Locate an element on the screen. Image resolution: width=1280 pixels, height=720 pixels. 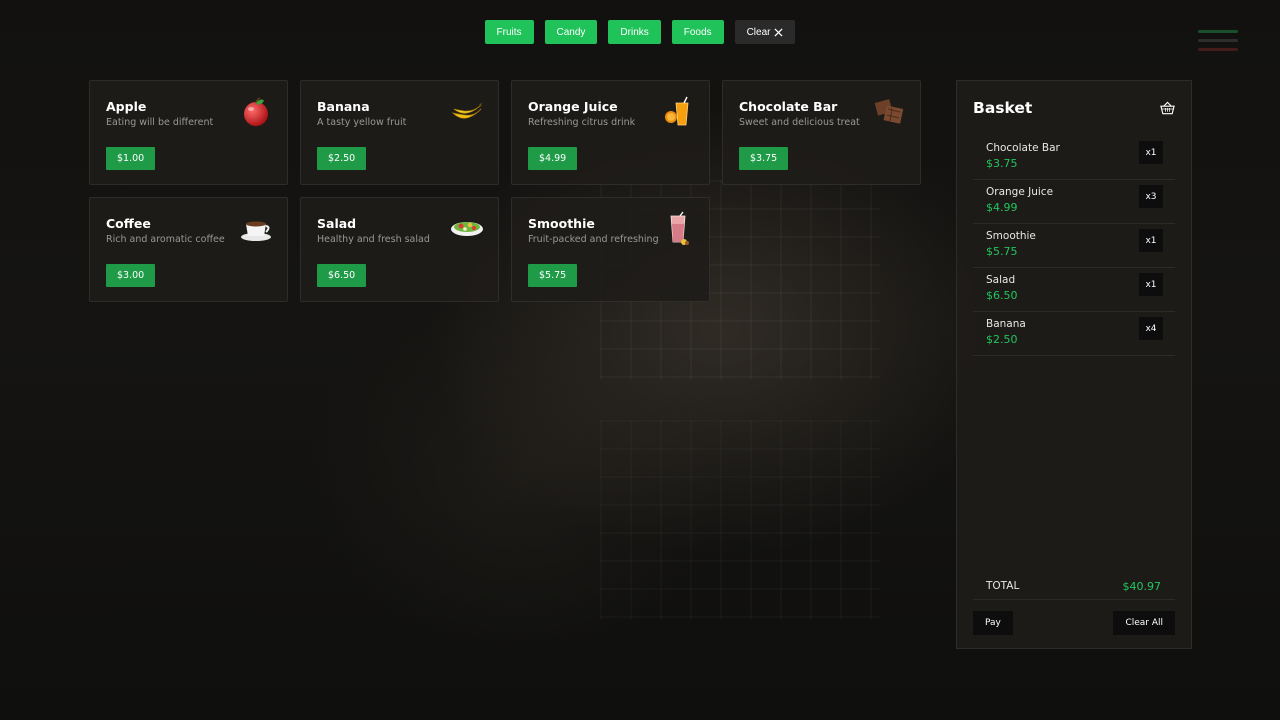
basket-item-name: Orange Juice is located at coordinates (1020, 192).